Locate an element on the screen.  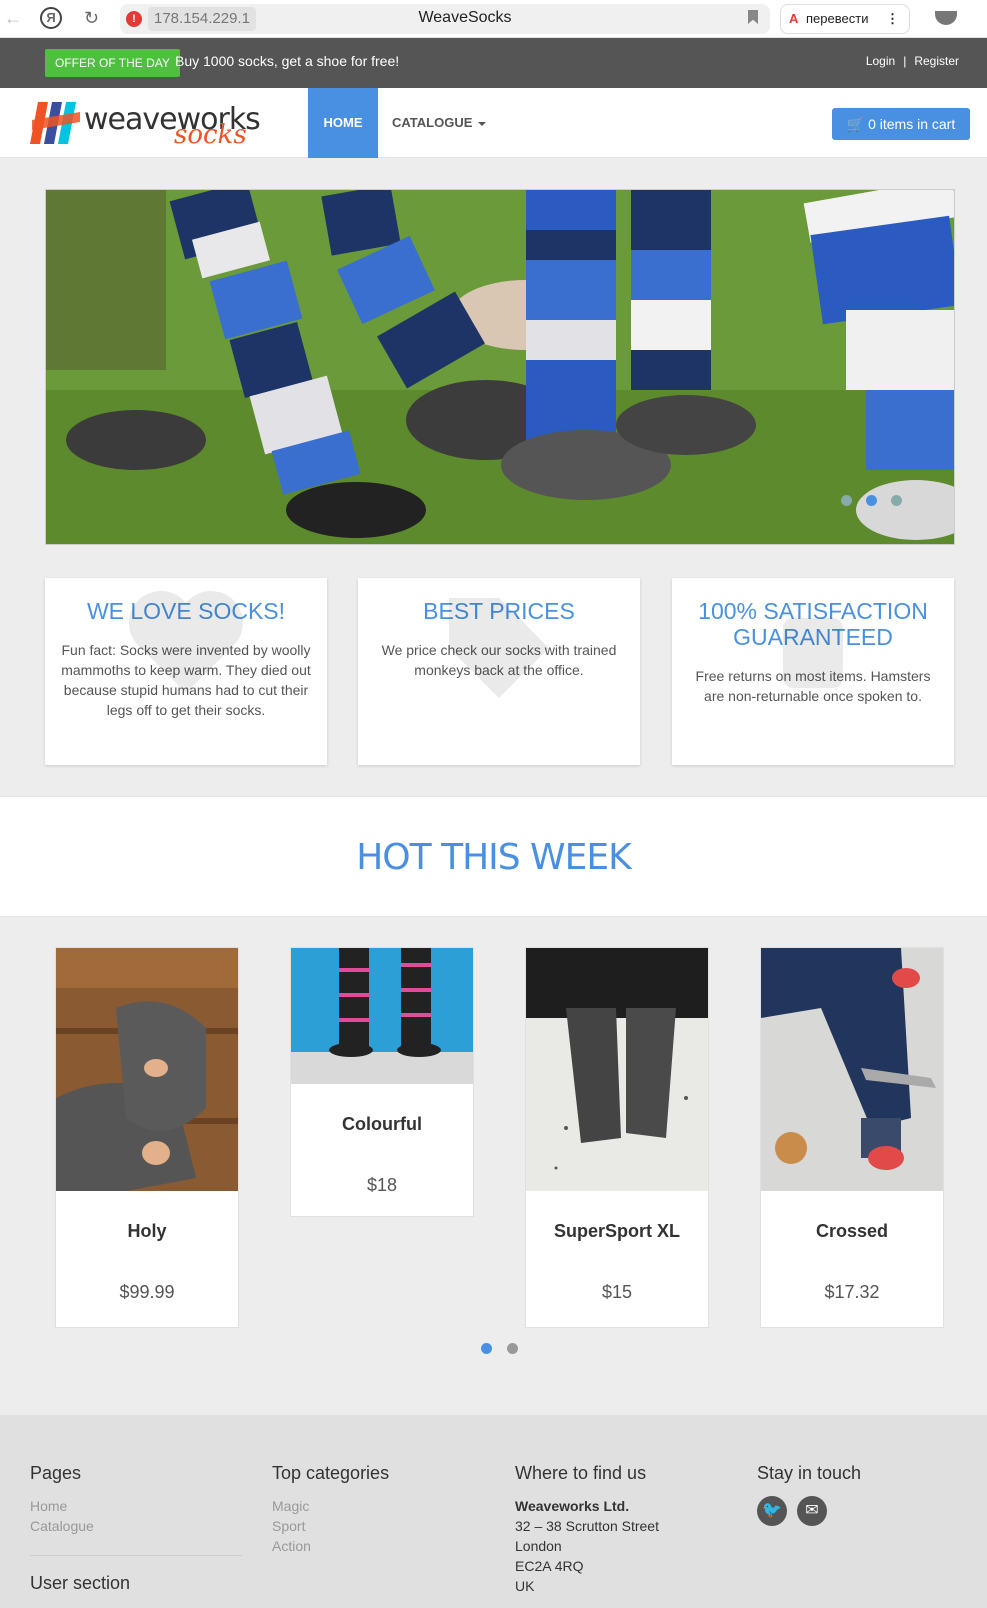
tags-icon is located at coordinates (499, 648).